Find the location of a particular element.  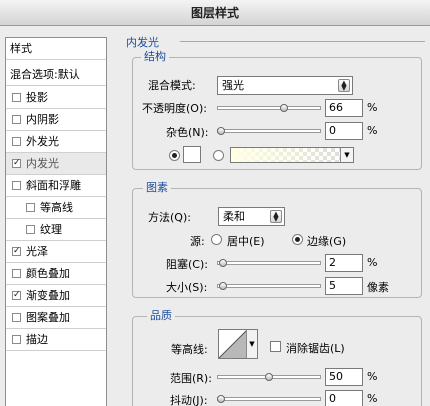

source-edge-radio is located at coordinates (297, 239).